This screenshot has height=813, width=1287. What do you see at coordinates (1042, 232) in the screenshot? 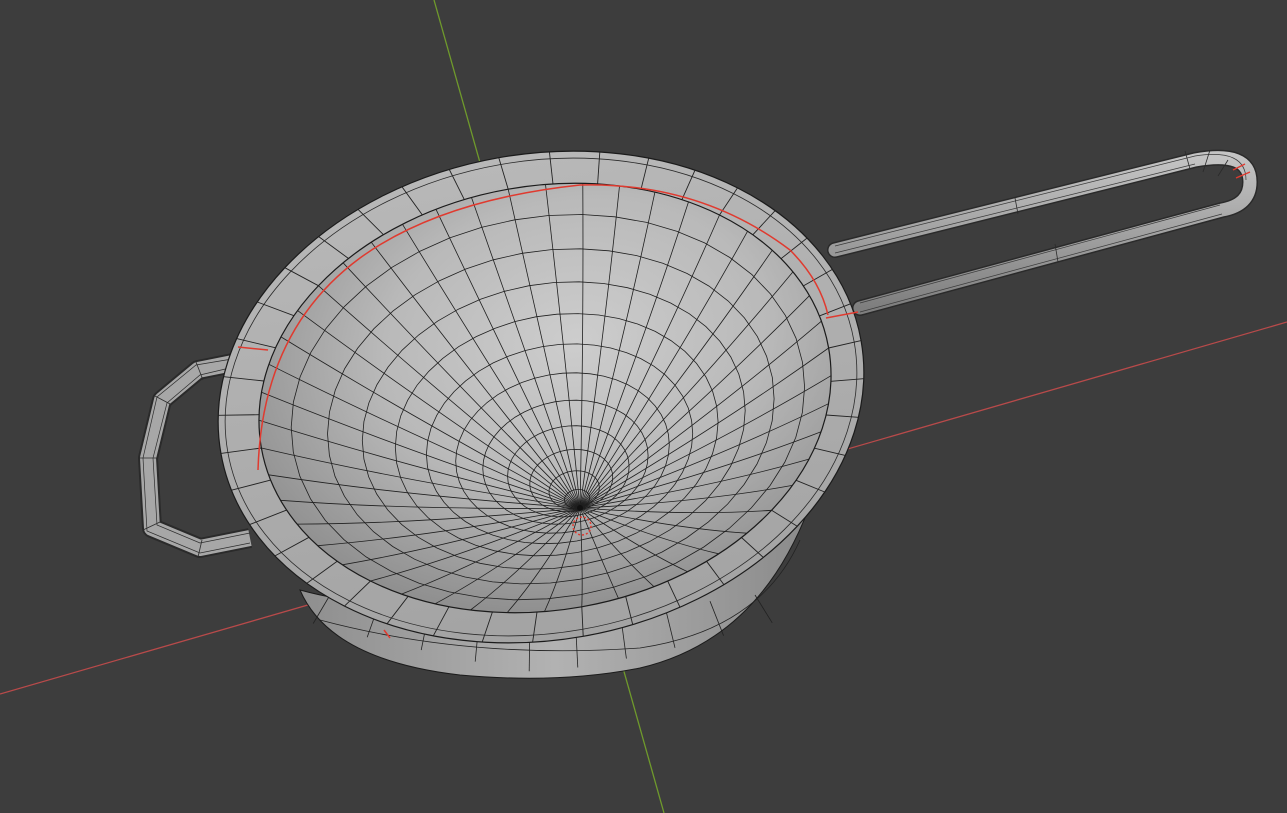
I see `long-handle` at bounding box center [1042, 232].